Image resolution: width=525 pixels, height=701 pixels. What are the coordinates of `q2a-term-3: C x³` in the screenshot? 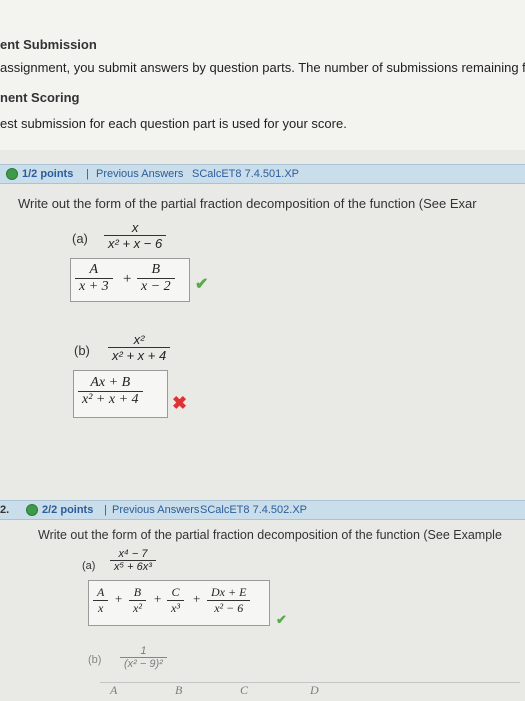 It's located at (175, 600).